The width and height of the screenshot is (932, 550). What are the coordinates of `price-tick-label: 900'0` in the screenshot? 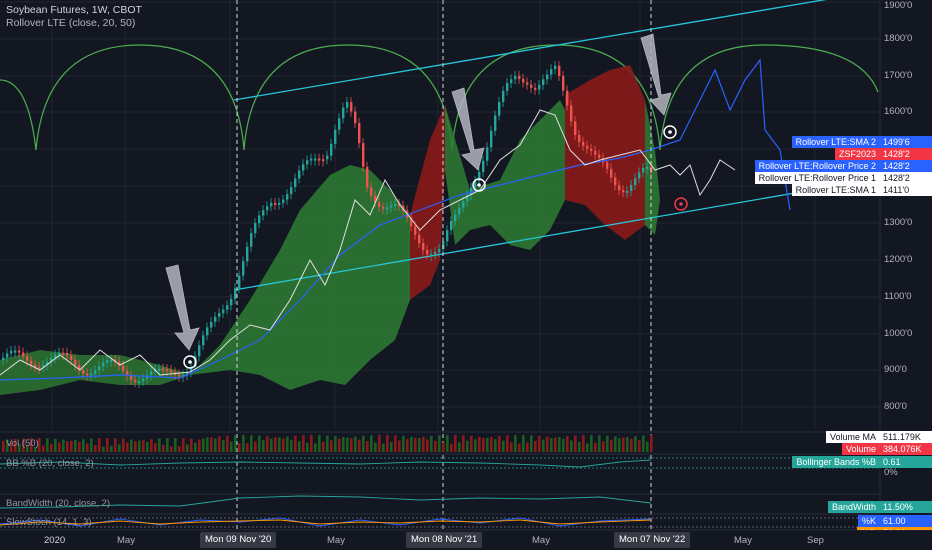 It's located at (895, 369).